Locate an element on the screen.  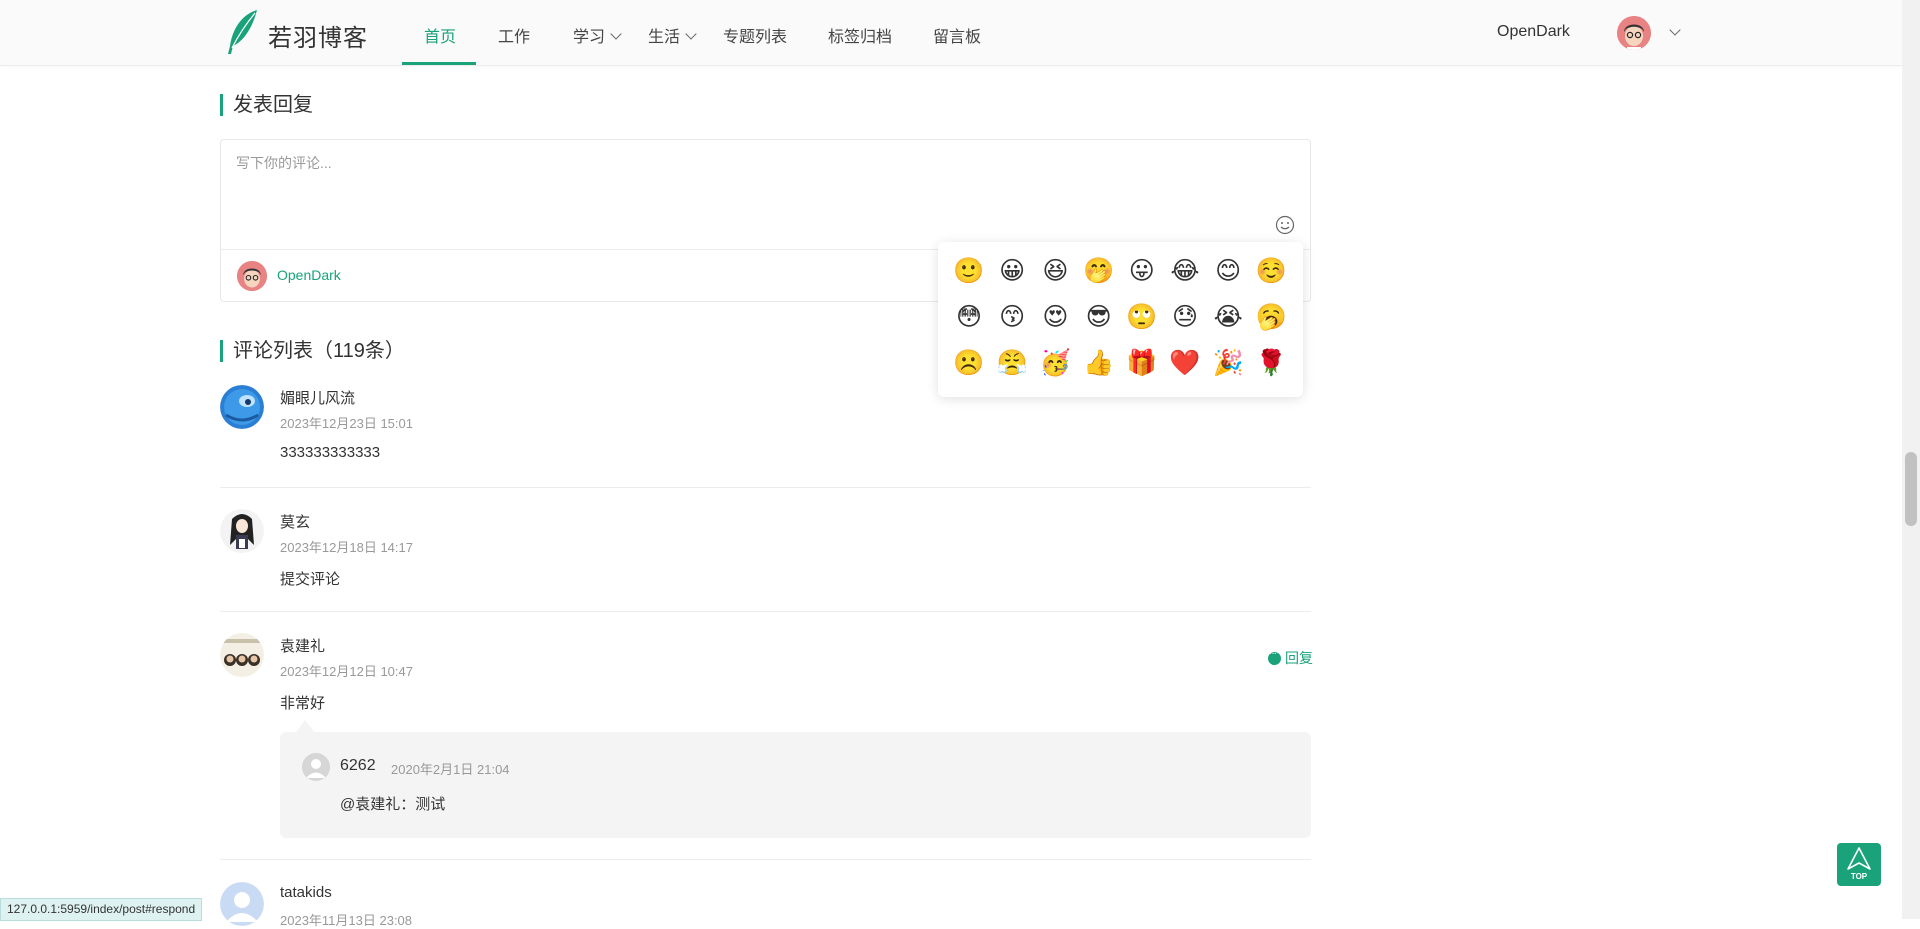
group-photo-avatar-icon is located at coordinates (242, 655).